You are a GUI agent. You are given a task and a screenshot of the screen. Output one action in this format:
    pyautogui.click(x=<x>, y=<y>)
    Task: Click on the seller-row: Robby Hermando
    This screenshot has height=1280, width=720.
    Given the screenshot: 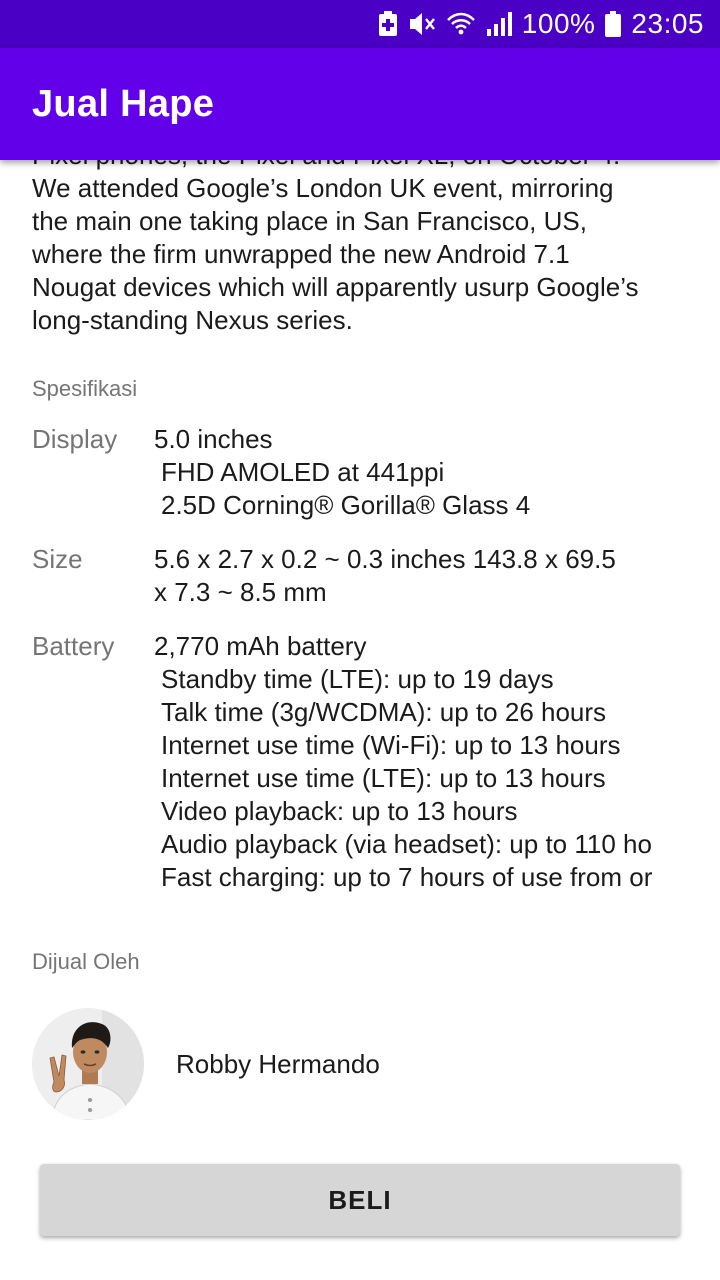 What is the action you would take?
    pyautogui.click(x=206, y=1064)
    